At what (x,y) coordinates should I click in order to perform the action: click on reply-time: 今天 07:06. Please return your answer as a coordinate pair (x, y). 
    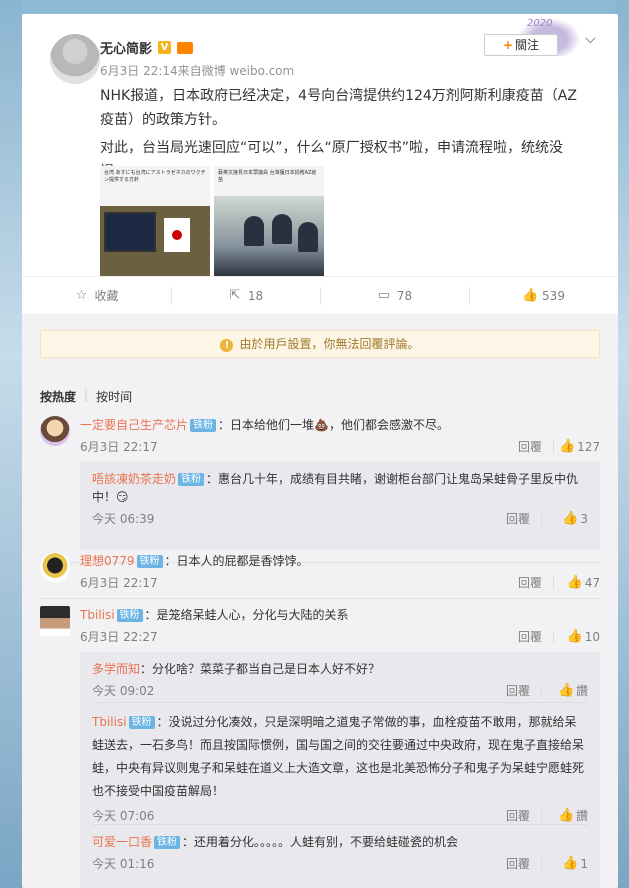
    Looking at the image, I should click on (123, 816).